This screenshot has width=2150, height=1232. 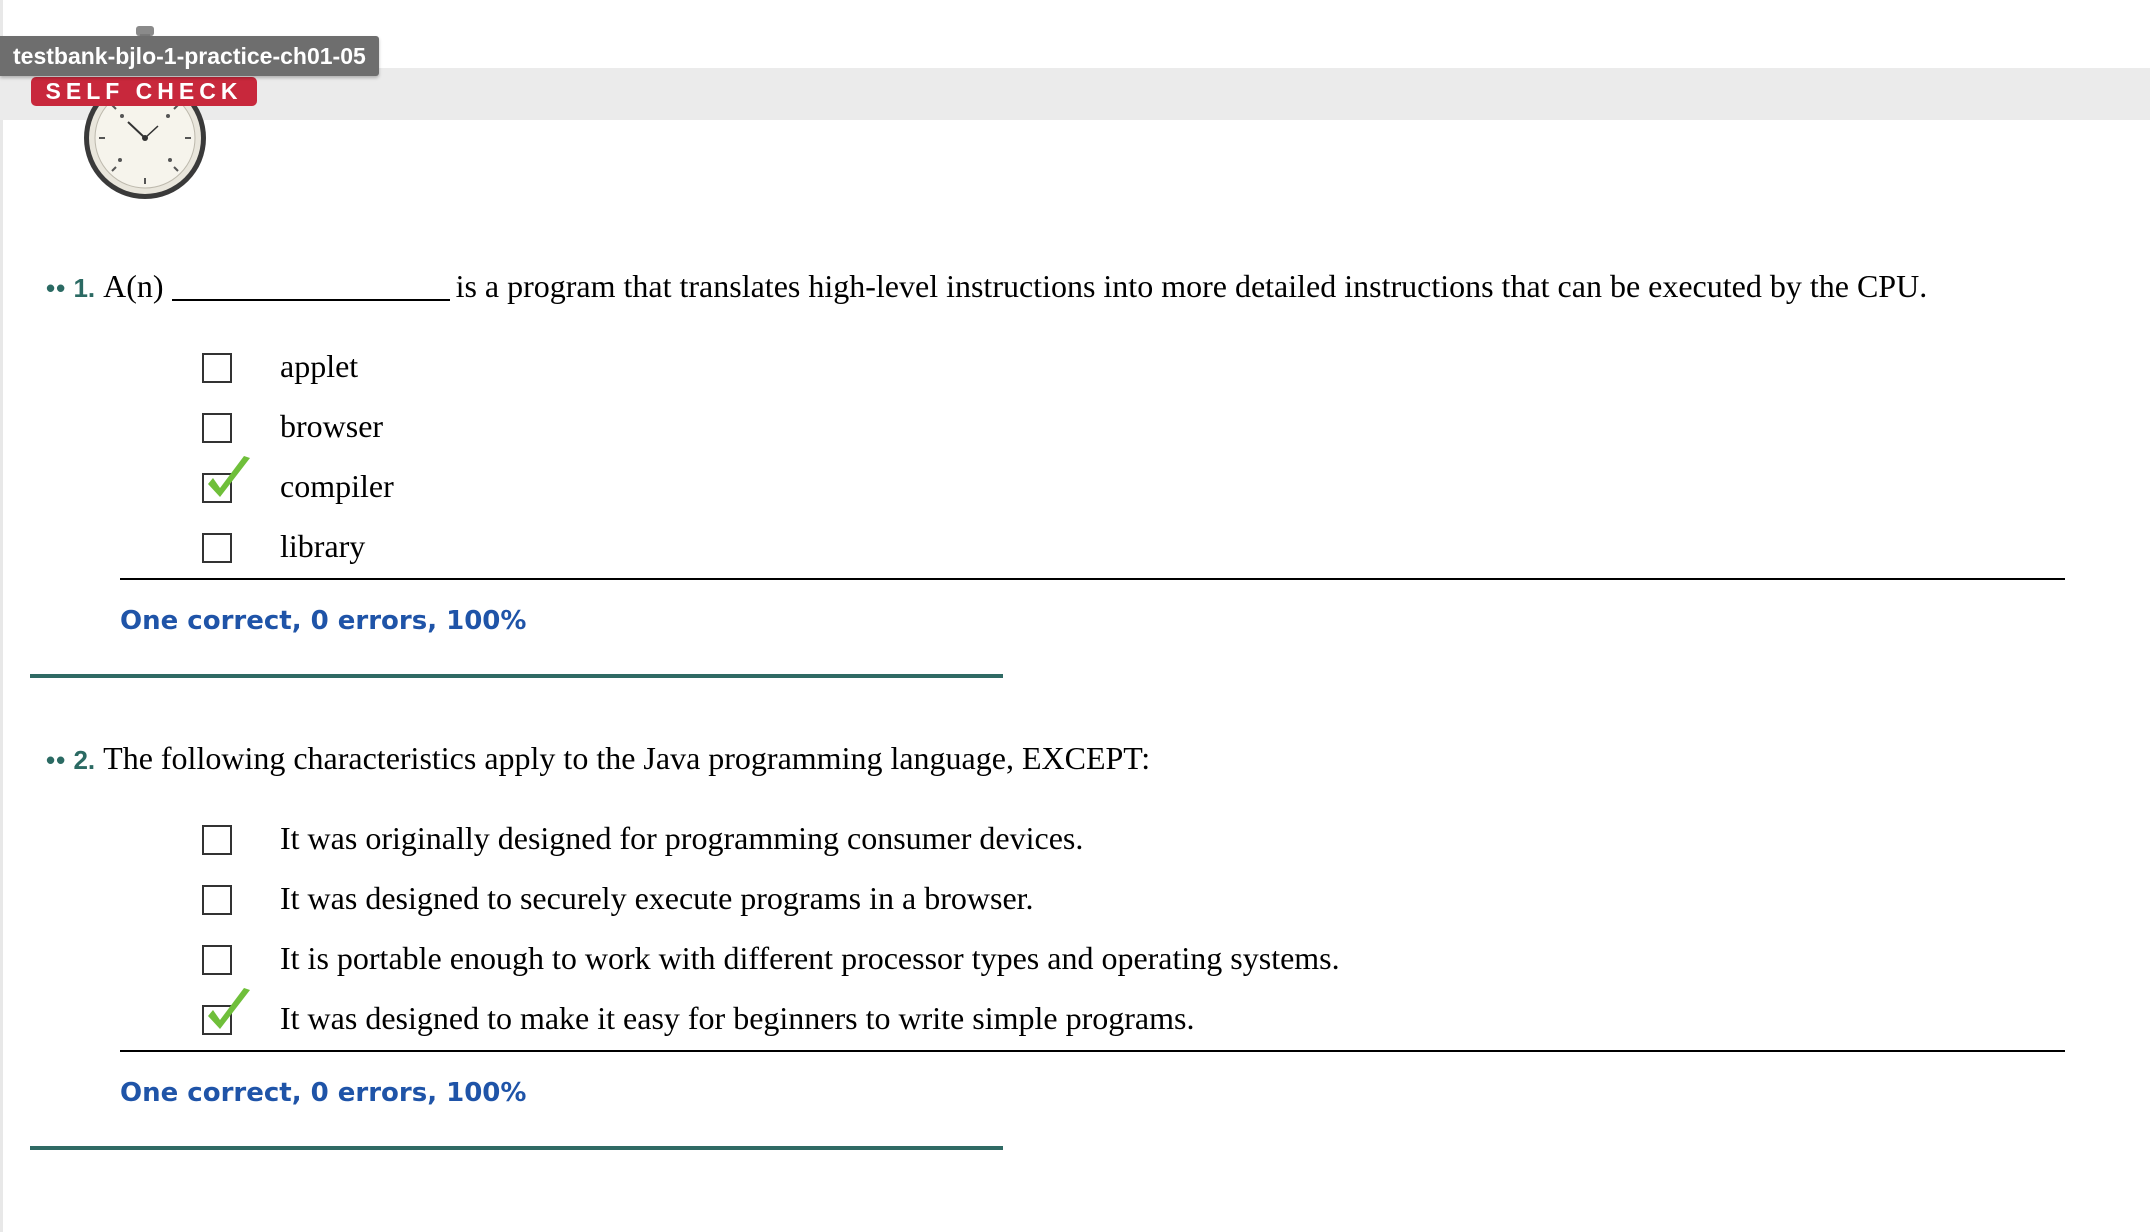 I want to click on question-2-number: •• 2., so click(x=71, y=760).